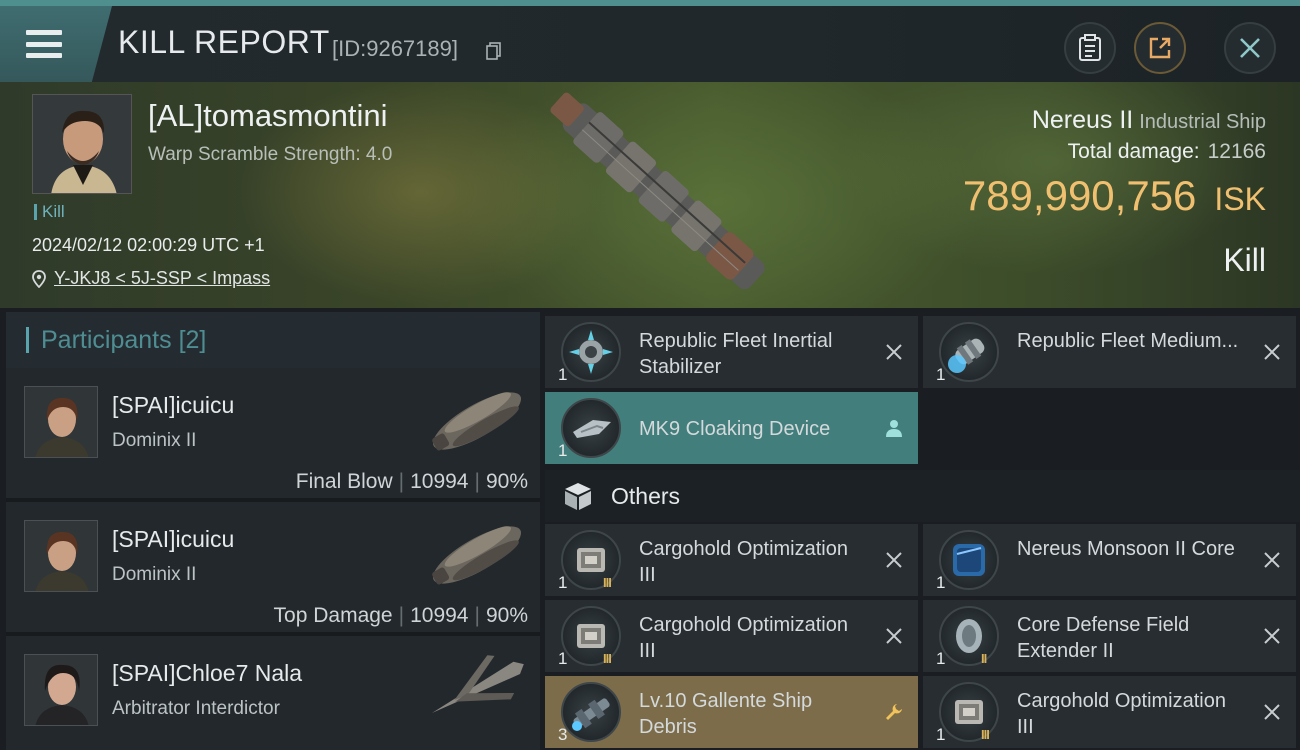  What do you see at coordinates (1240, 199) in the screenshot?
I see `isk-unit: ISK` at bounding box center [1240, 199].